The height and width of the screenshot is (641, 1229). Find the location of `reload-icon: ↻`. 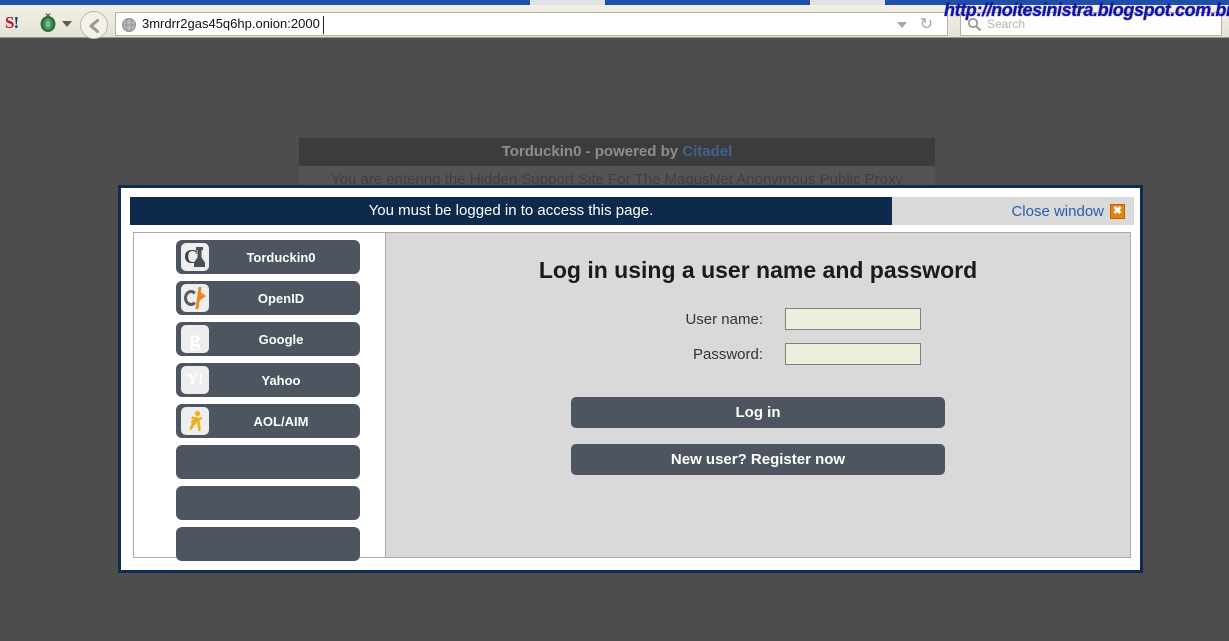

reload-icon: ↻ is located at coordinates (926, 25).